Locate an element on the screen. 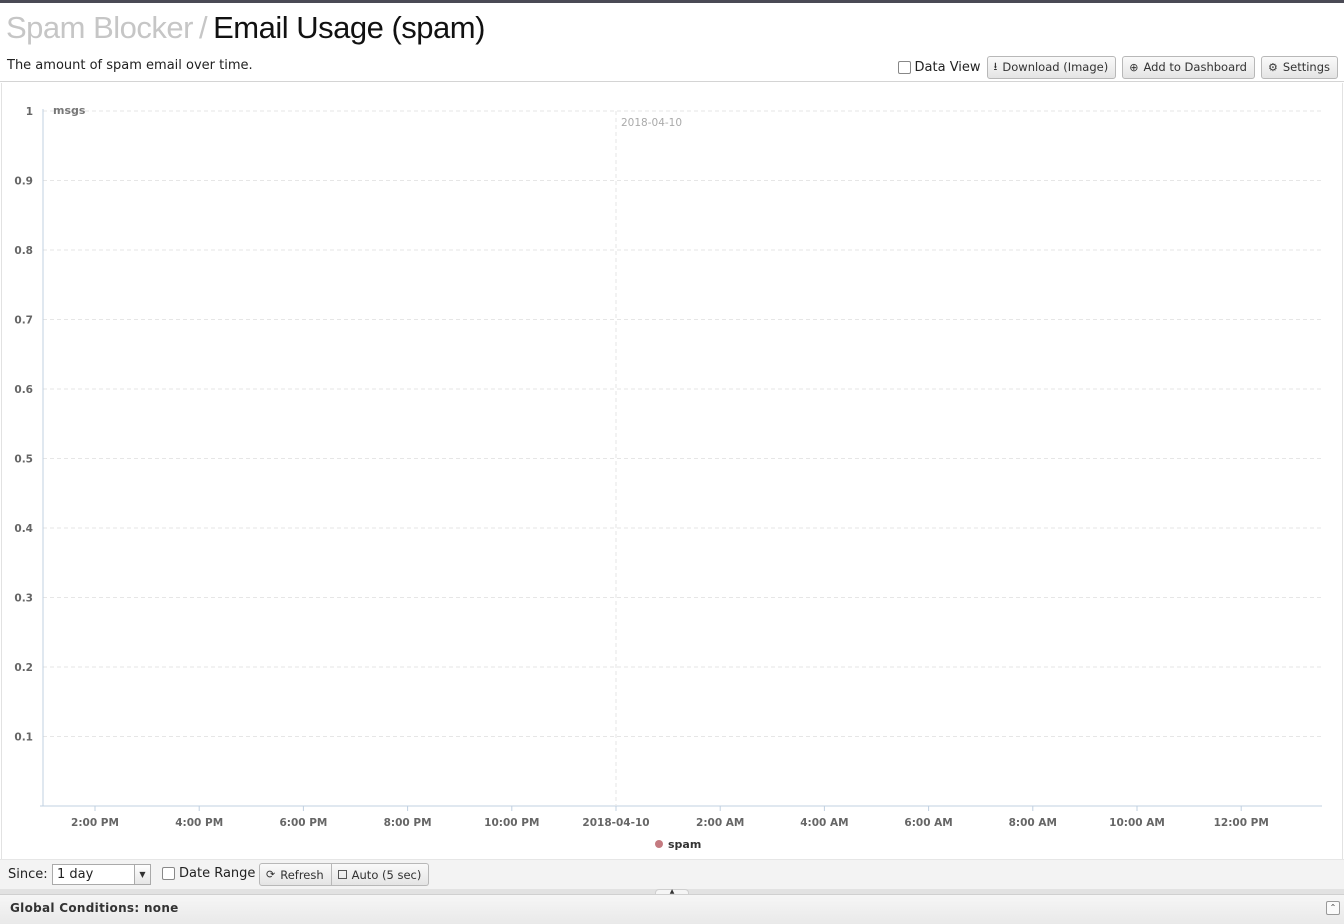 Image resolution: width=1344 pixels, height=924 pixels. download-icon: ⭳ is located at coordinates (995, 66).